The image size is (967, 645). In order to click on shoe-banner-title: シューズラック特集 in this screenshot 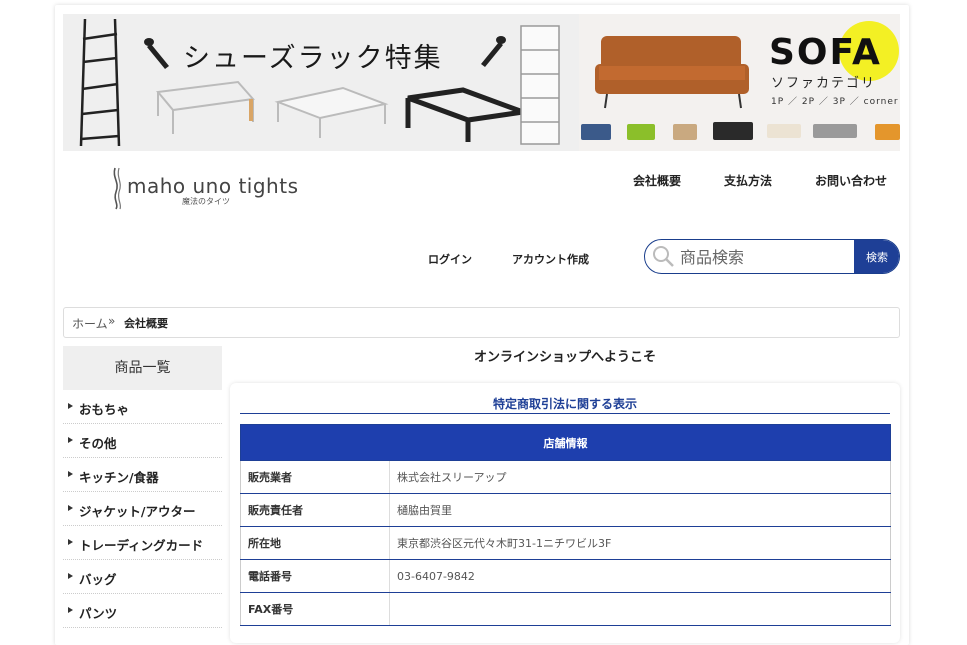, I will do `click(313, 58)`.